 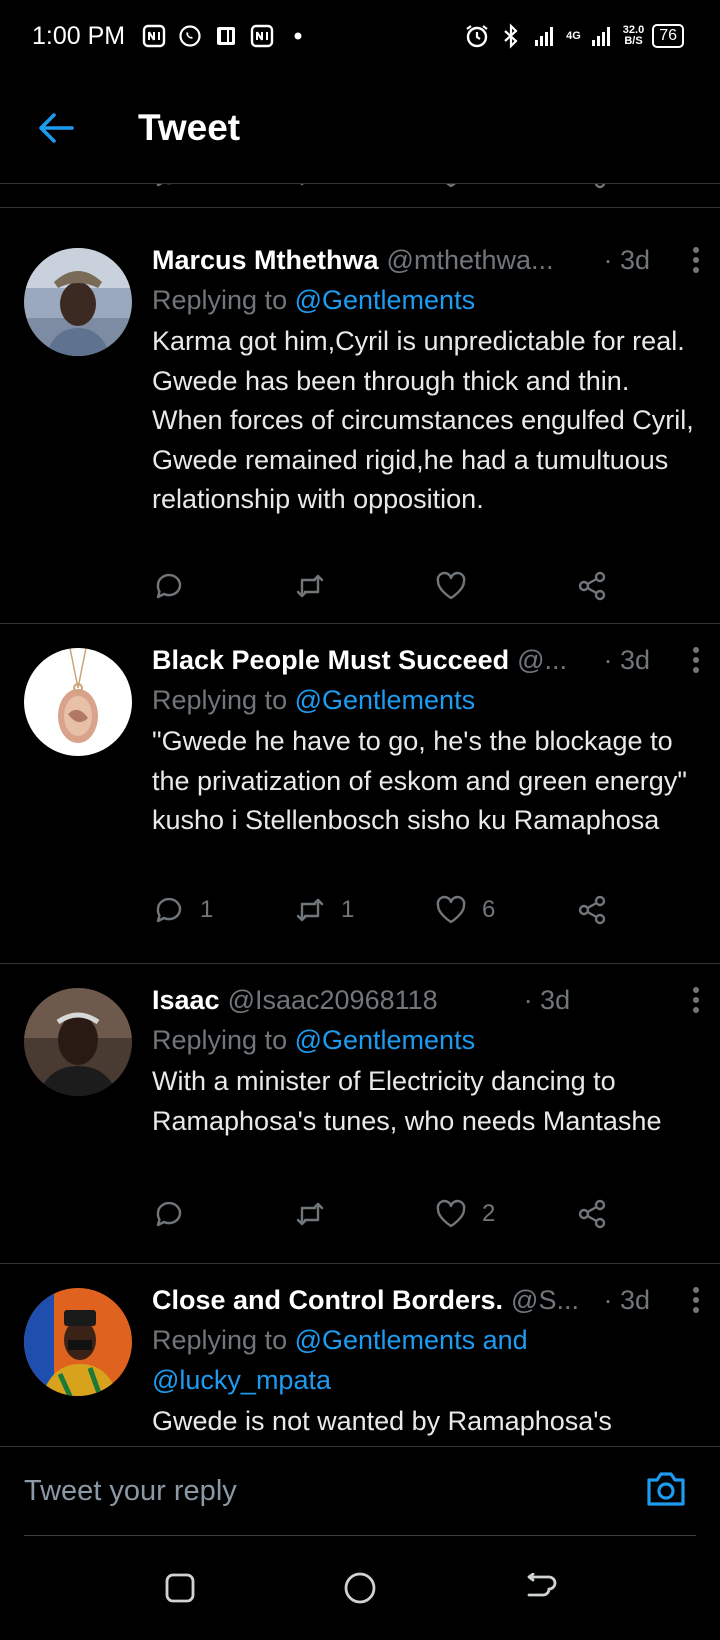 I want to click on reply-composer, so click(x=360, y=1491).